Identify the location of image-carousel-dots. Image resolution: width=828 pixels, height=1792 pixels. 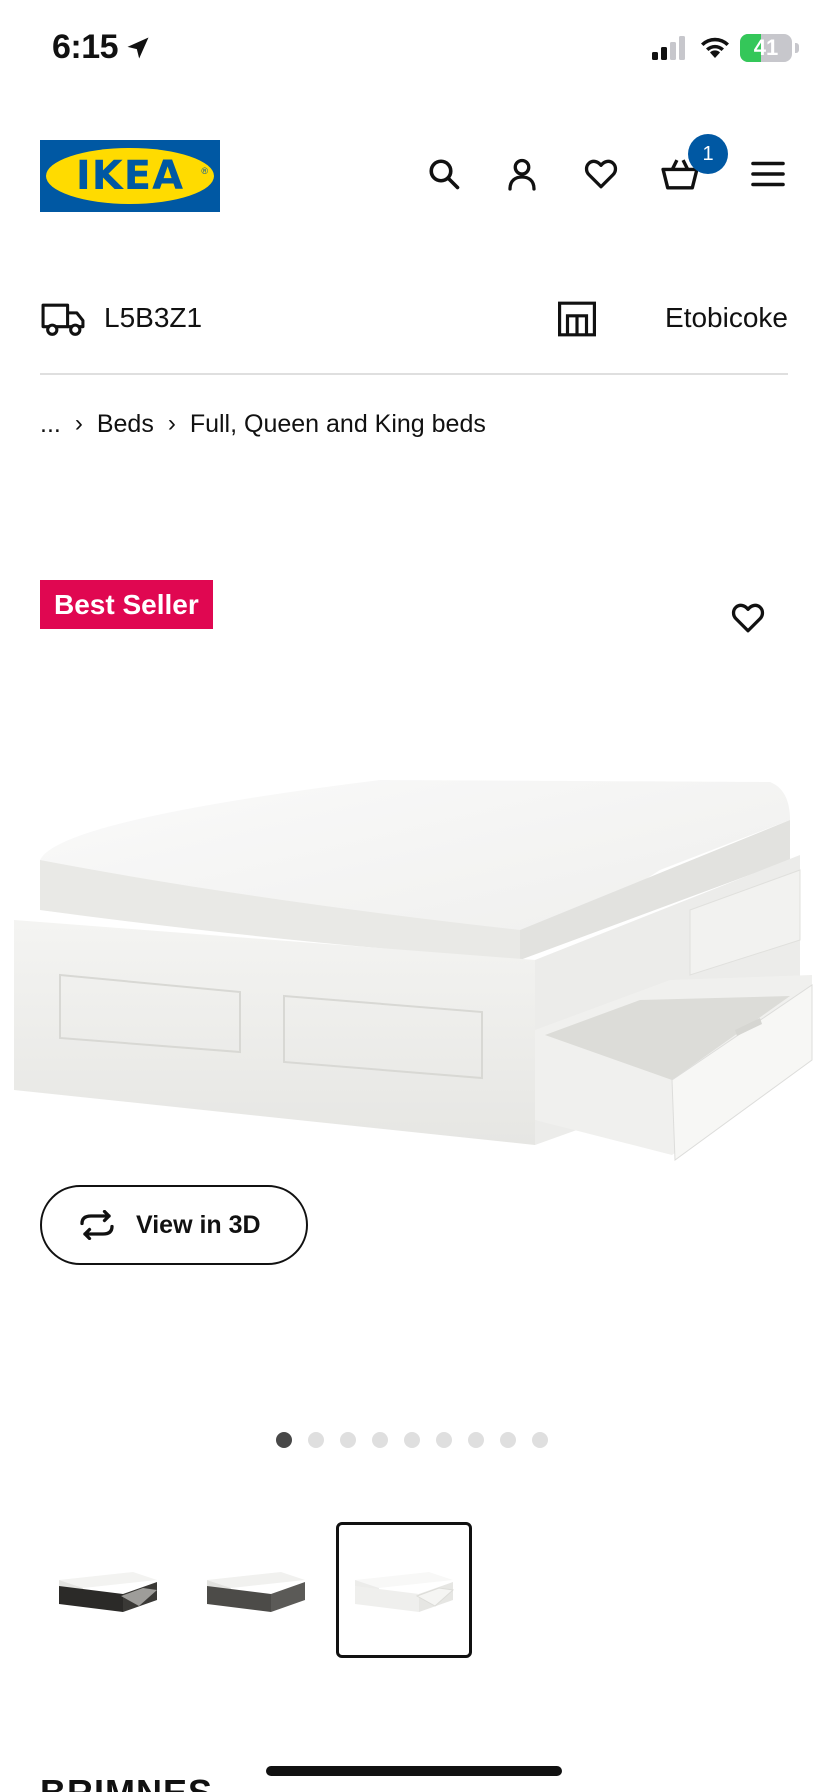
(412, 1440).